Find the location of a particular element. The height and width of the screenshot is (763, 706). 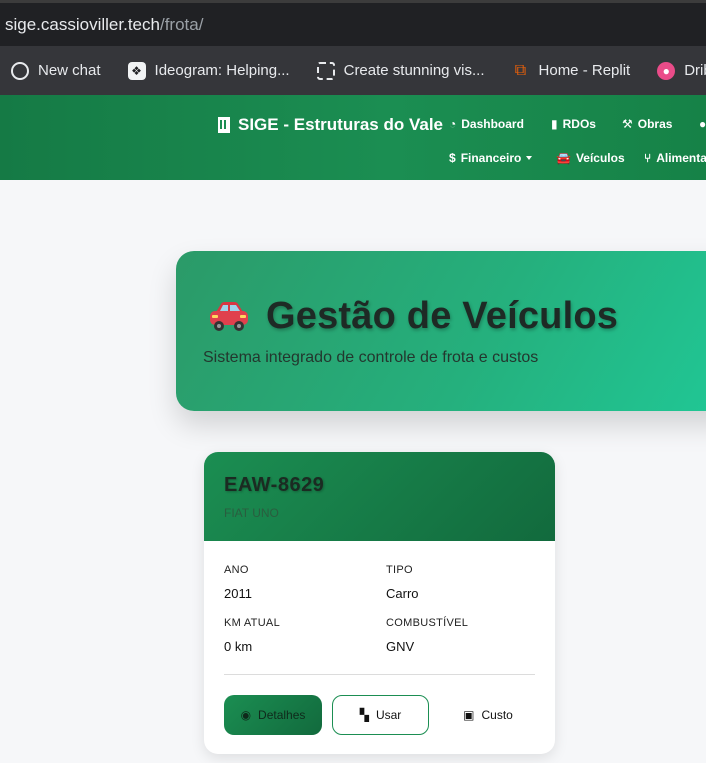

field-km-label: KM ATUAL is located at coordinates (252, 623).